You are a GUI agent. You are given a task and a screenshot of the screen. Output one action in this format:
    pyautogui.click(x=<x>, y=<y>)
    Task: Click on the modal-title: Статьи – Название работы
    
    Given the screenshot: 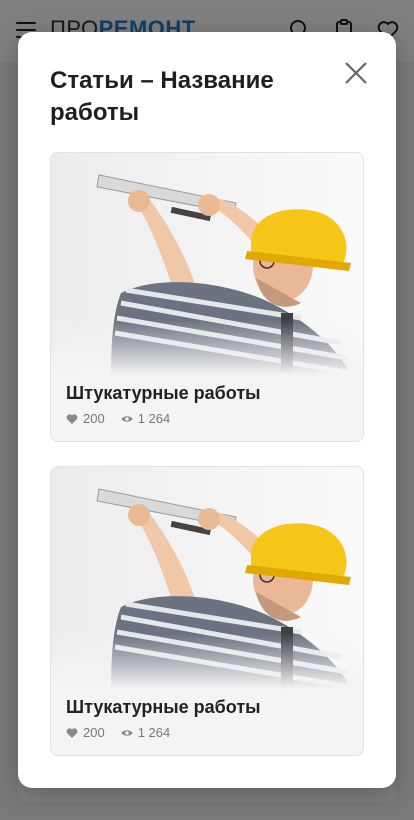 What is the action you would take?
    pyautogui.click(x=162, y=96)
    